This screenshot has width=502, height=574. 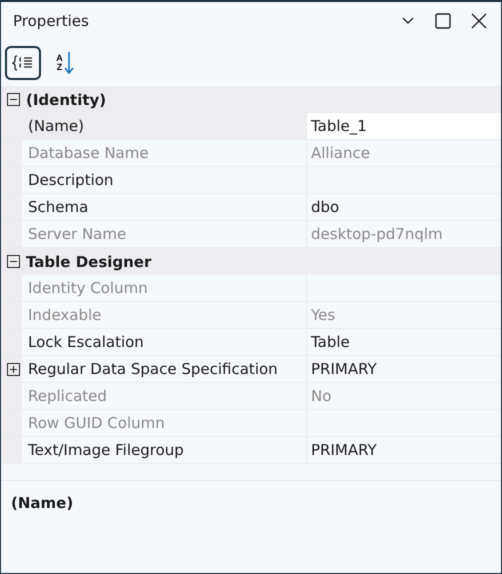 What do you see at coordinates (404, 342) in the screenshot?
I see `property-value: Table` at bounding box center [404, 342].